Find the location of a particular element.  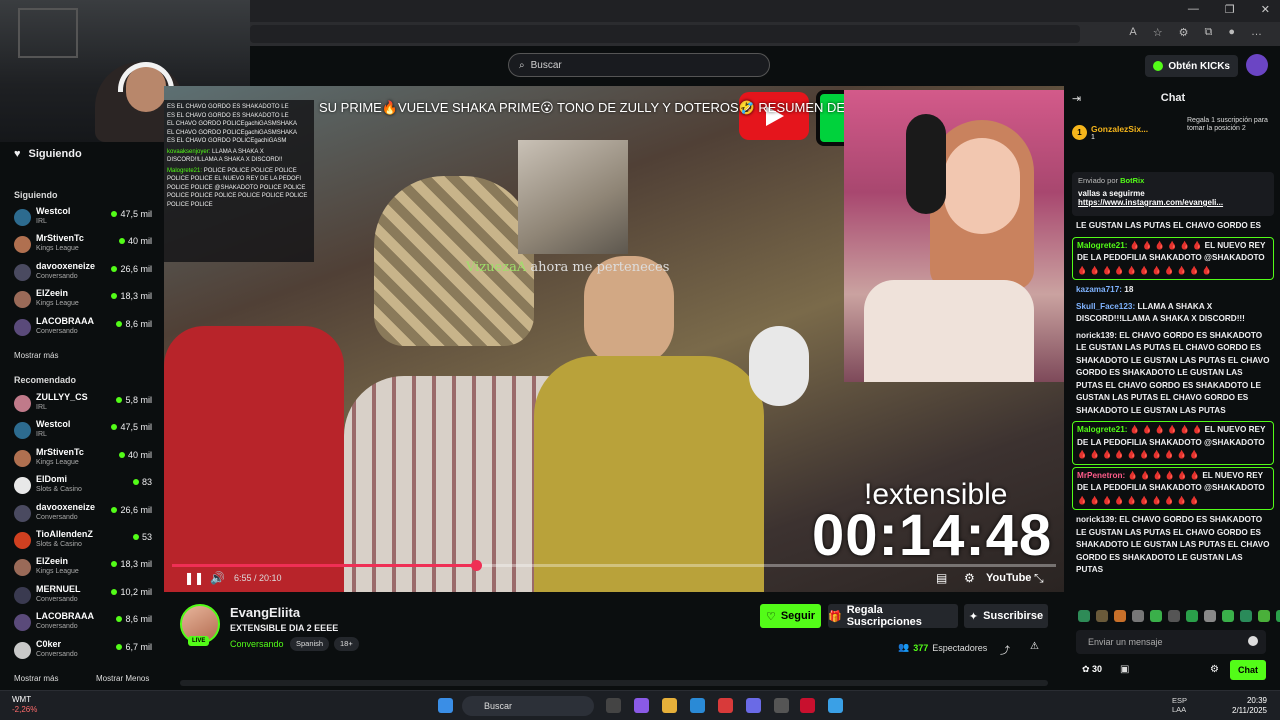

horizontal-scrollbar is located at coordinates (614, 683).